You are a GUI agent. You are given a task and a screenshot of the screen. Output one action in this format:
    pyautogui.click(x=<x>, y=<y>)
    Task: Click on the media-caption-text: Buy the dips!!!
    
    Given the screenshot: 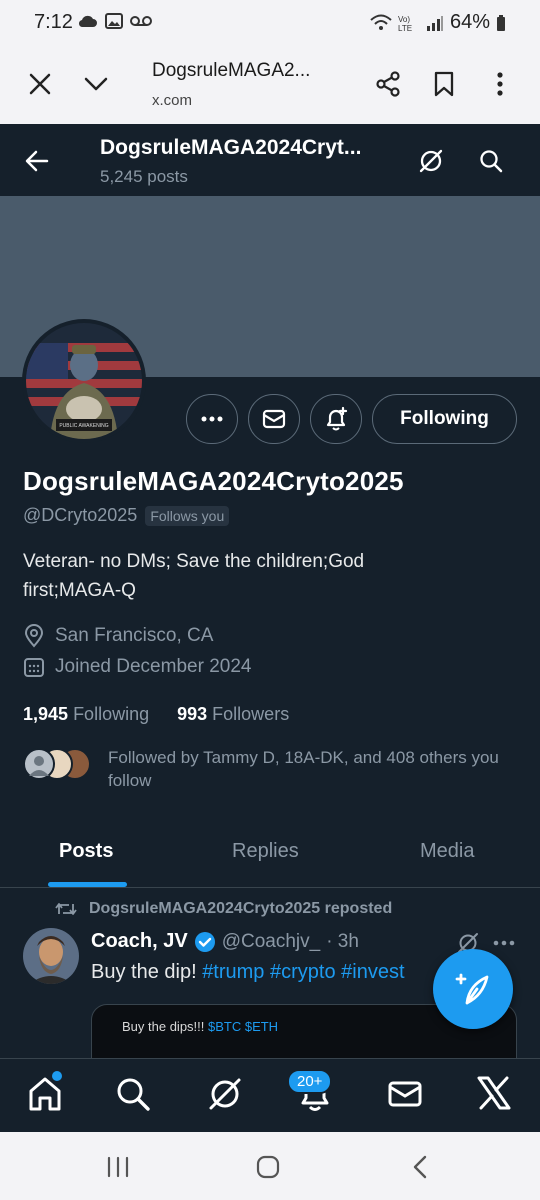 What is the action you would take?
    pyautogui.click(x=165, y=1026)
    